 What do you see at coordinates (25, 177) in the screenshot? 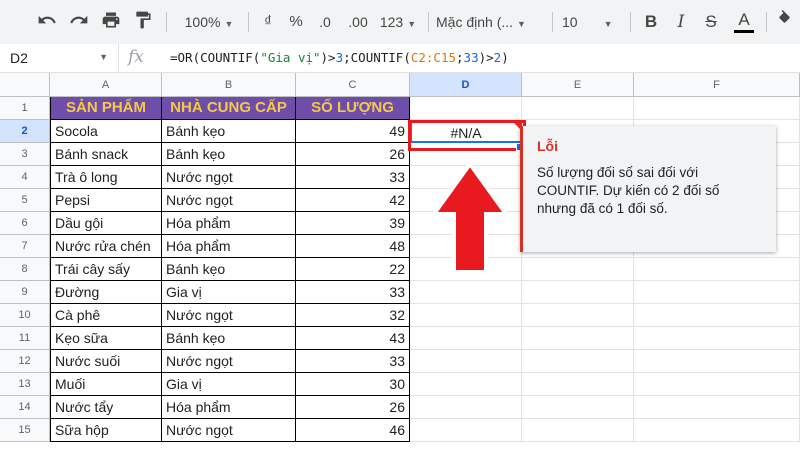
I see `row-header: 4` at bounding box center [25, 177].